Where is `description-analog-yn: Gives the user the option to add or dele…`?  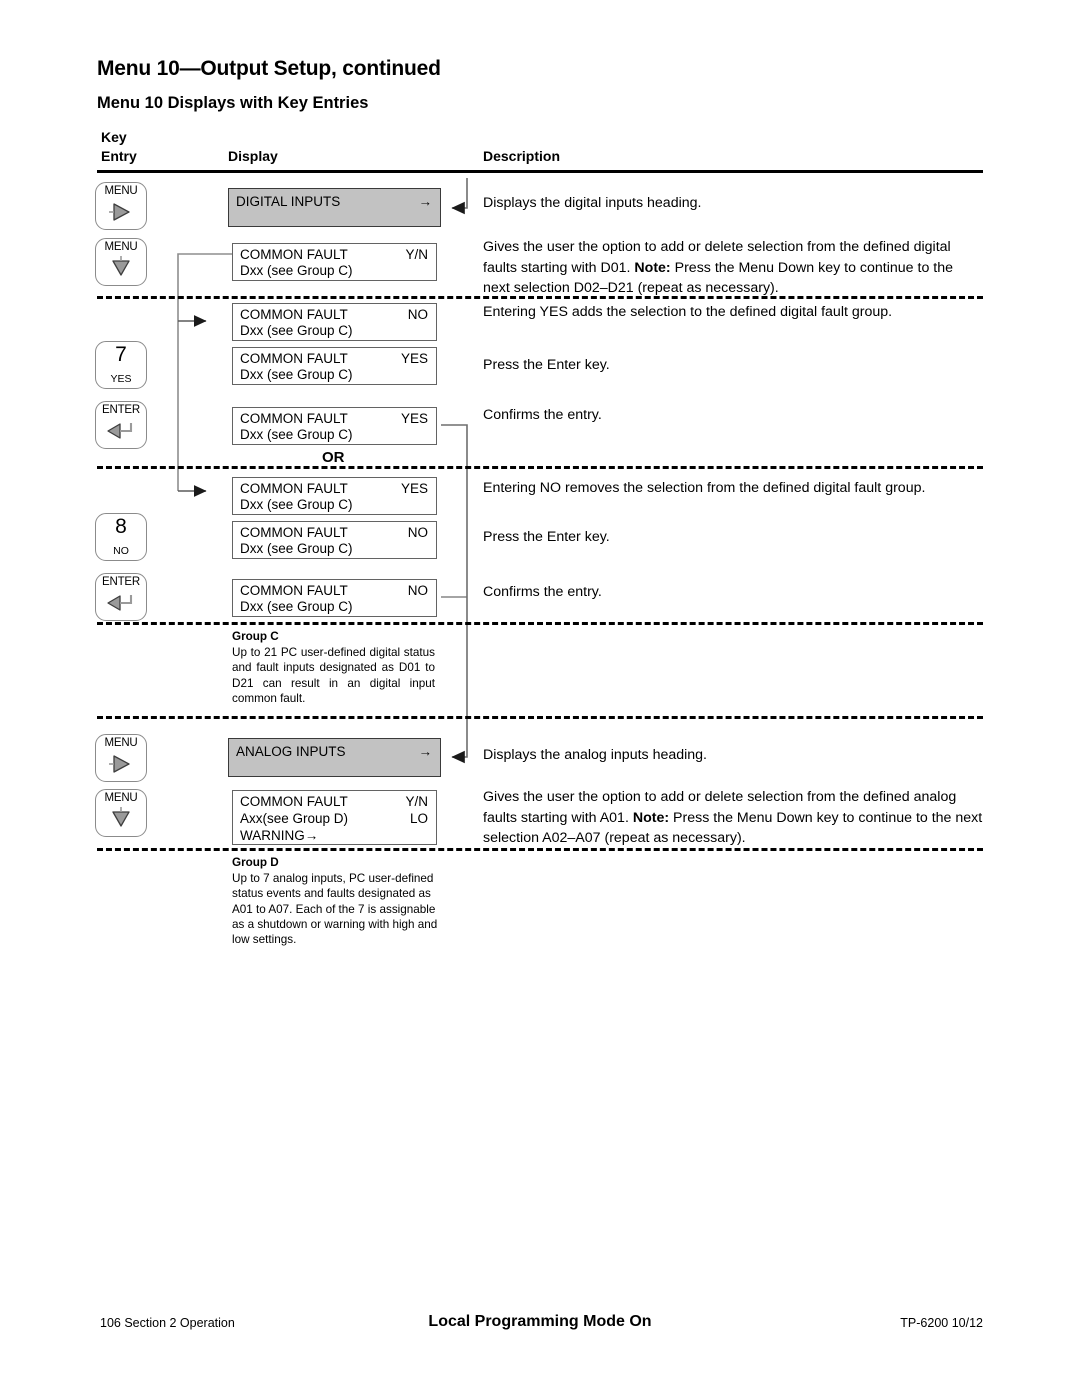
description-analog-yn: Gives the user the option to add or dele… is located at coordinates (733, 818).